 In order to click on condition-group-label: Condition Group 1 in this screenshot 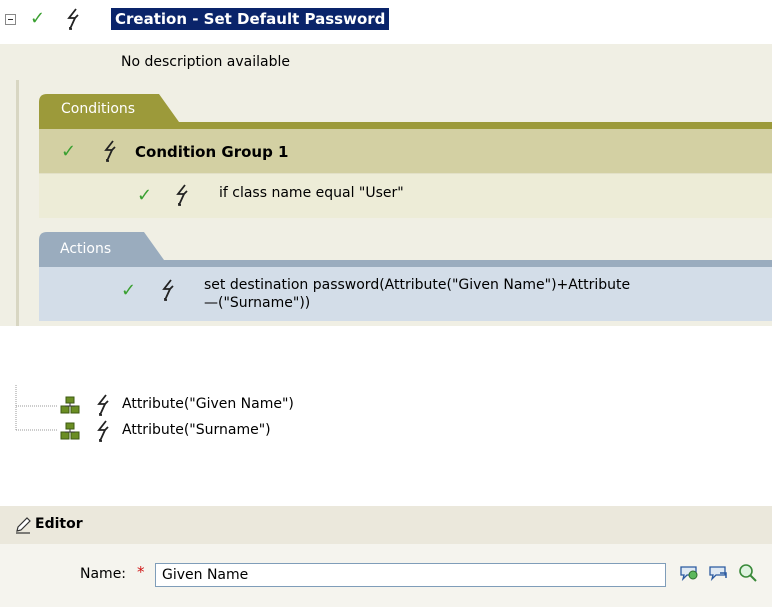, I will do `click(212, 152)`.